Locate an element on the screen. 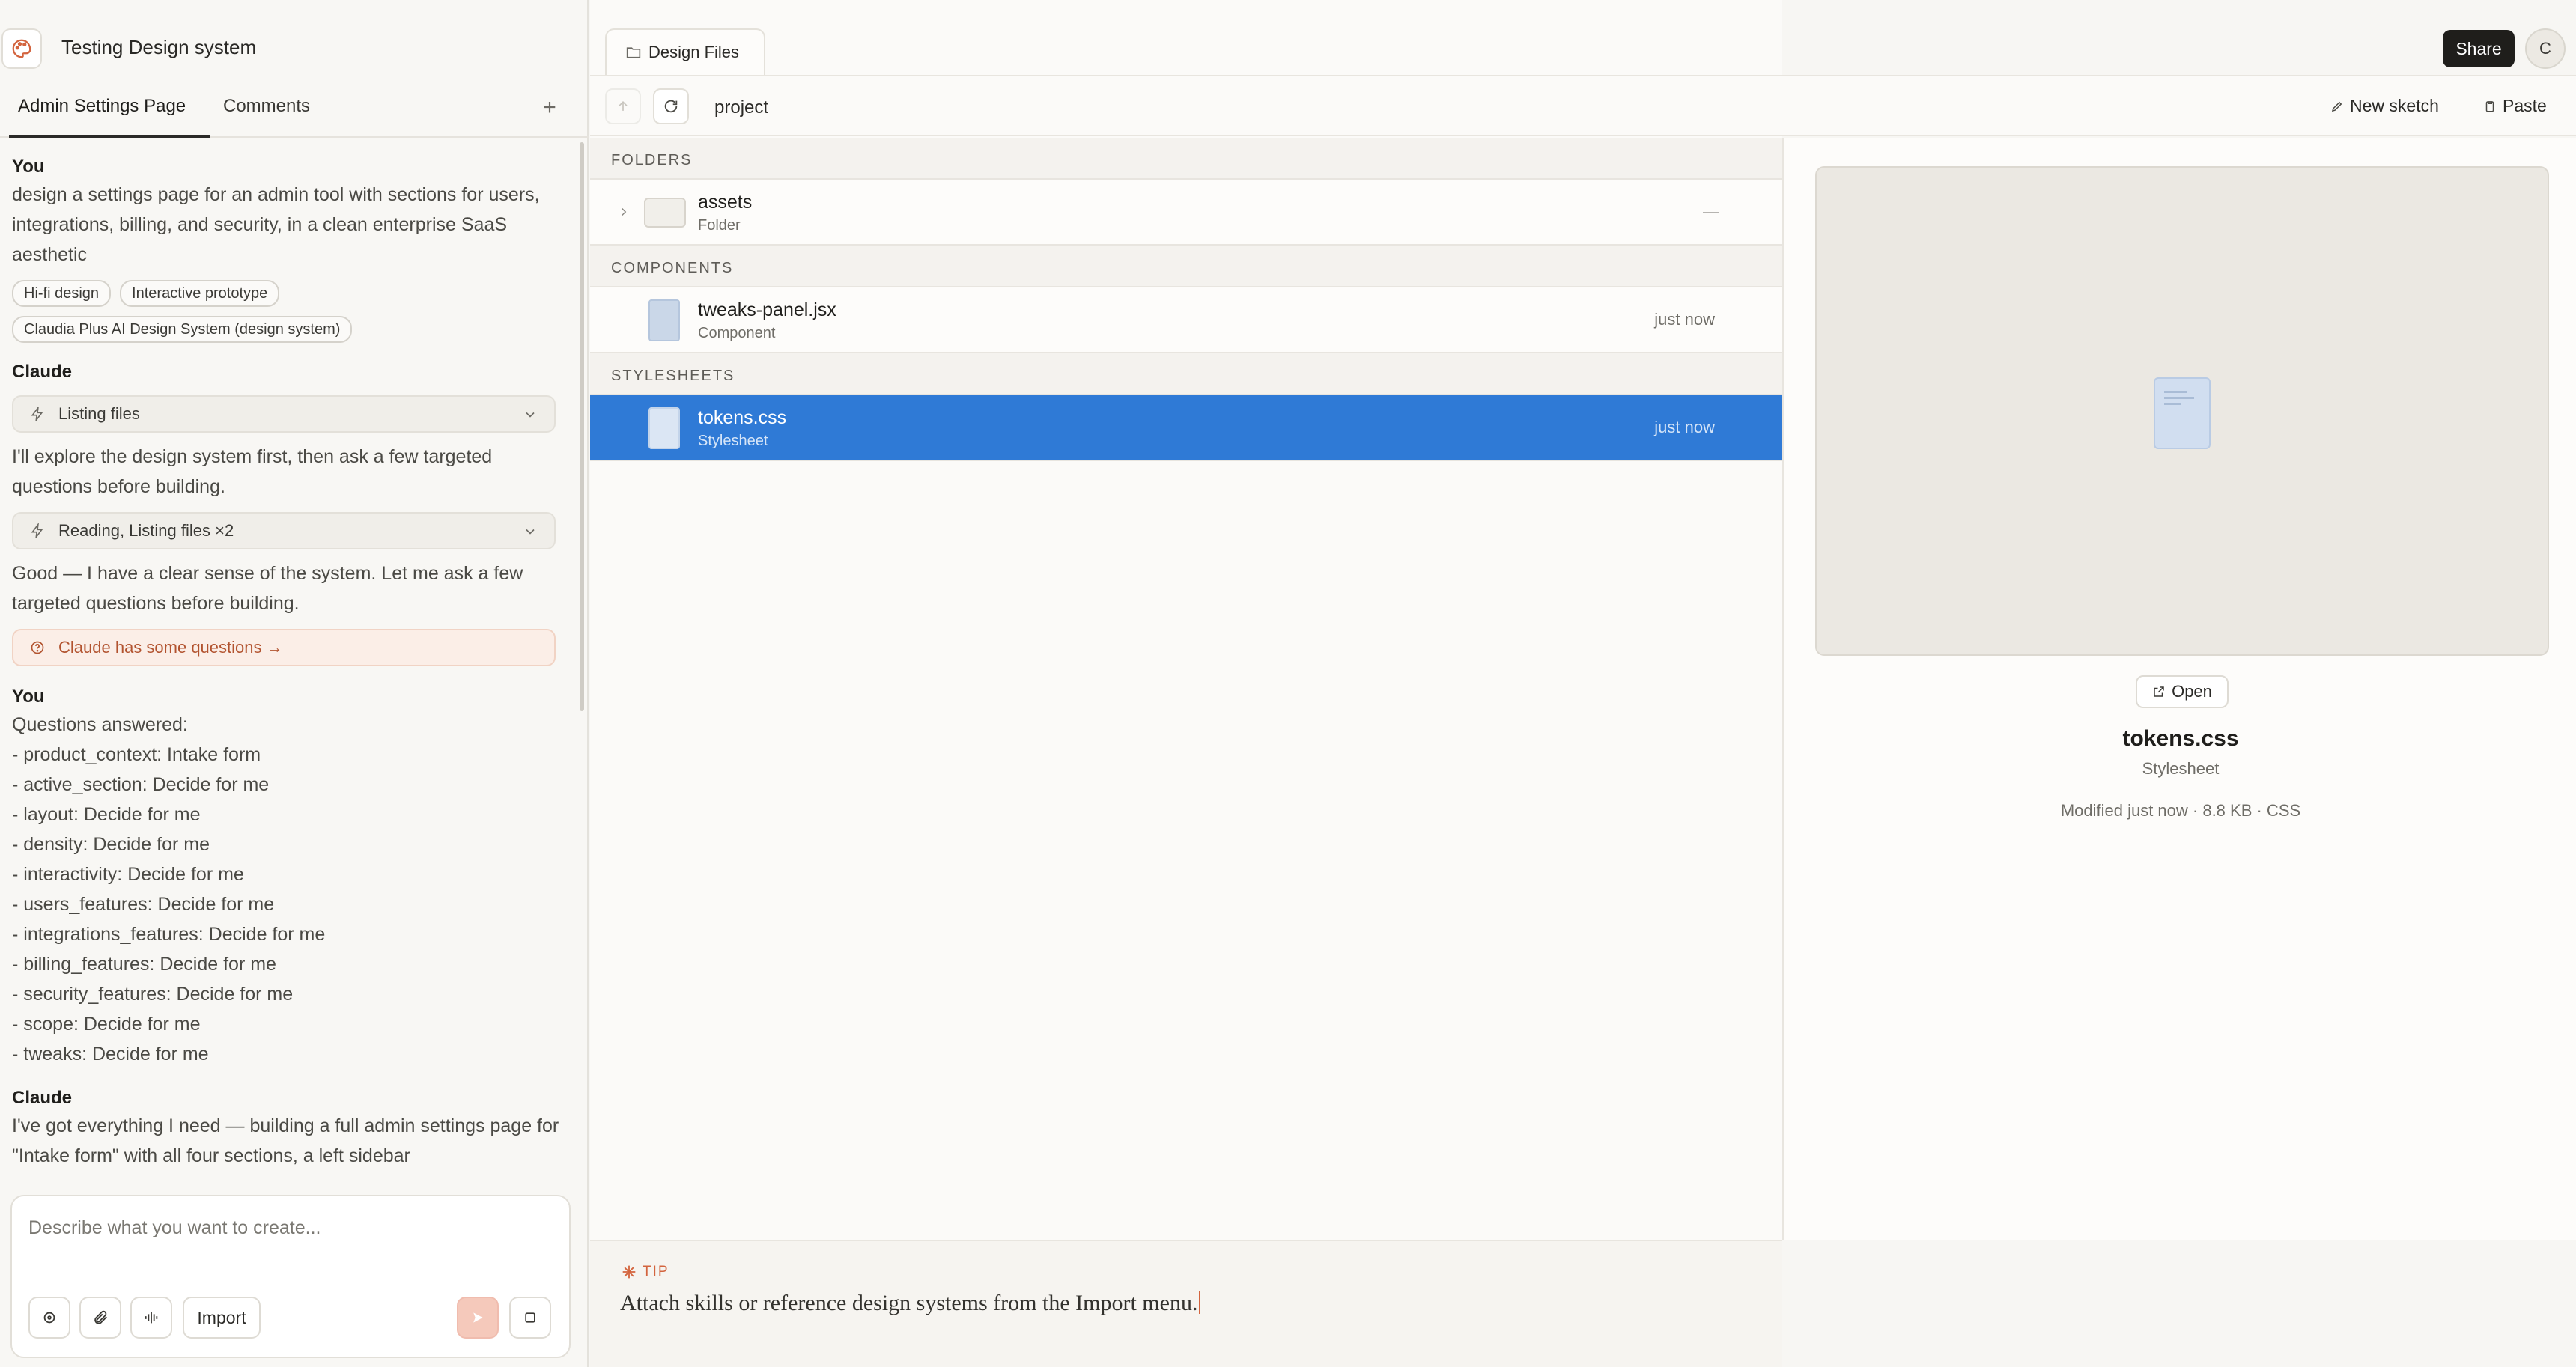 The height and width of the screenshot is (1367, 2576). send-icon is located at coordinates (477, 1317).